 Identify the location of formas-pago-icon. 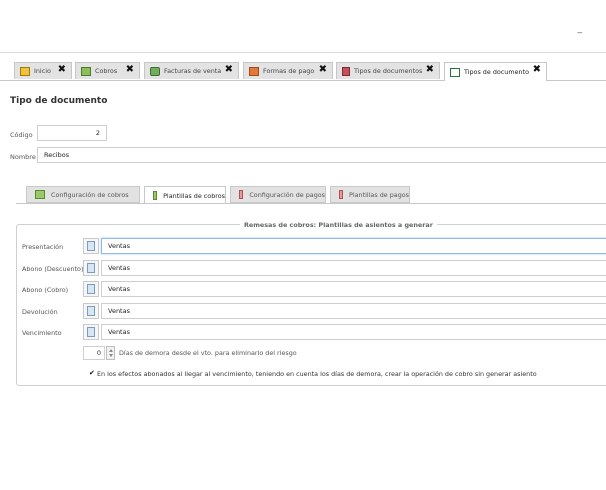
(254, 71).